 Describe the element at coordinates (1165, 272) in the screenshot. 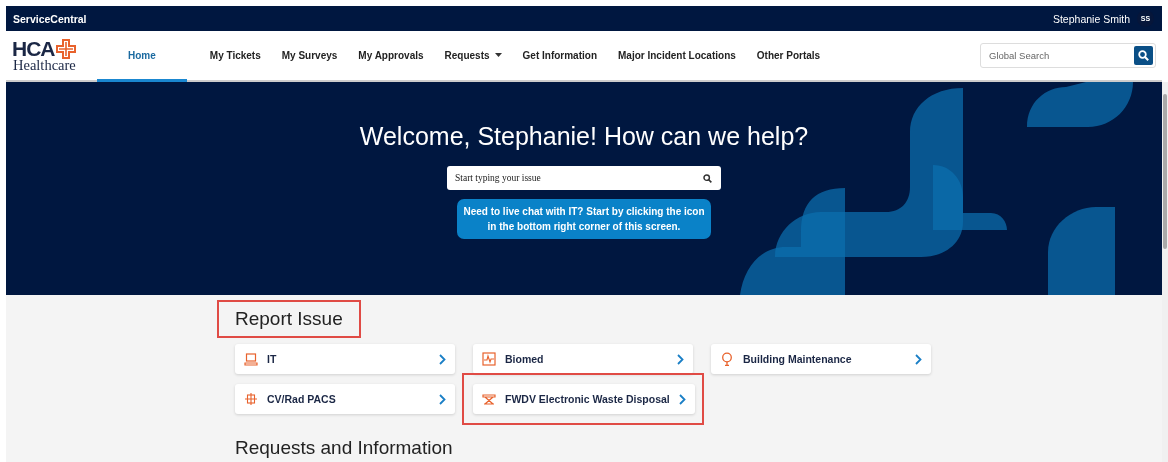

I see `scrollbar` at that location.